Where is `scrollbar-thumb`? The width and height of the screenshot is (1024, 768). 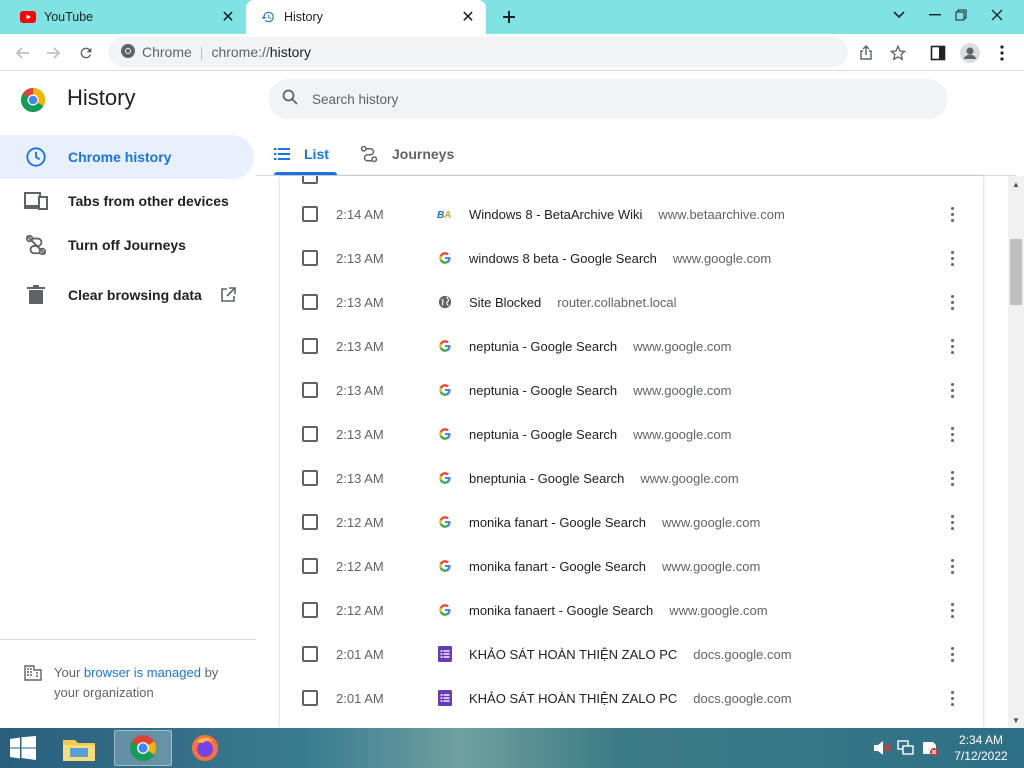
scrollbar-thumb is located at coordinates (1016, 272).